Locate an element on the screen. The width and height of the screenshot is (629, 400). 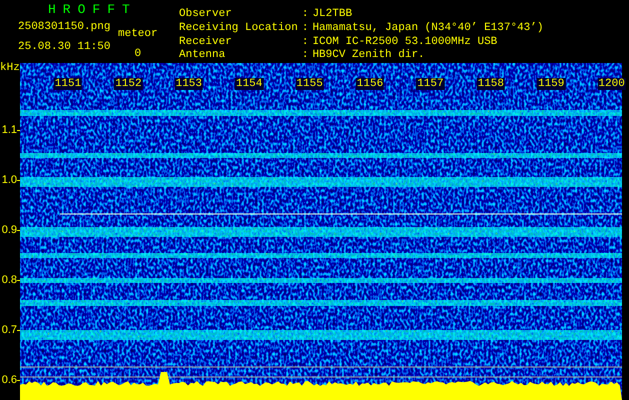
axis-unit: kHz is located at coordinates (10, 68).